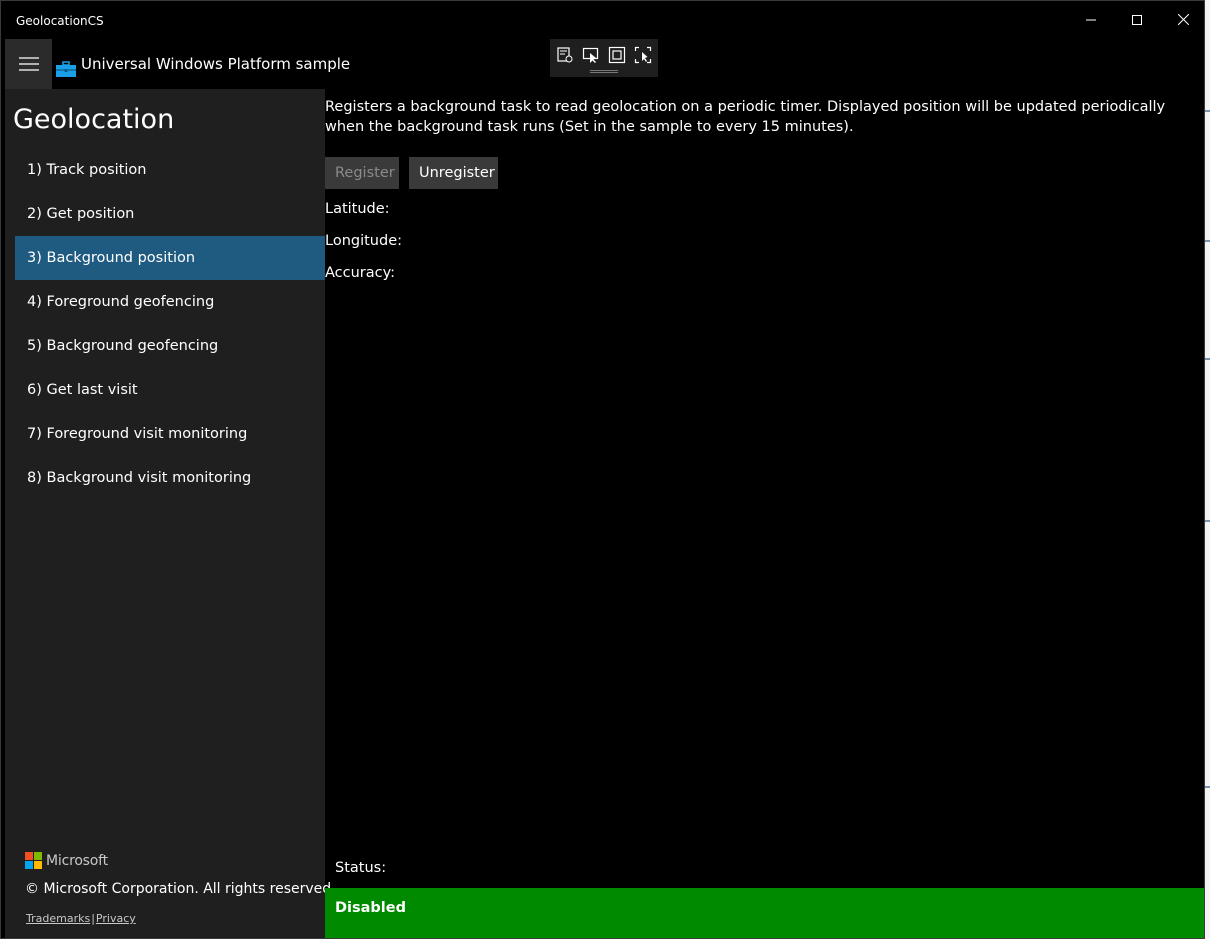 The height and width of the screenshot is (939, 1210). Describe the element at coordinates (170, 390) in the screenshot. I see `nav-item-get-last-visit: 6) Get last visit` at that location.